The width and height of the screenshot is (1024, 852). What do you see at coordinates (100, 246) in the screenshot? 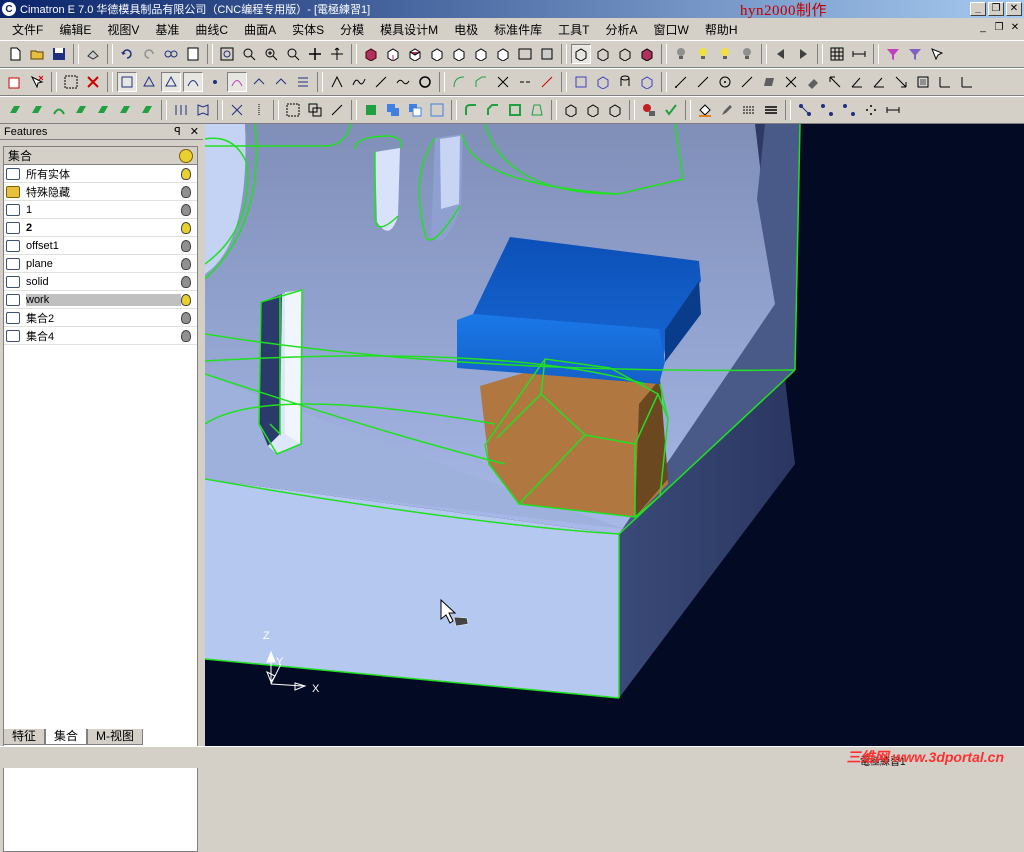
I see `set-row-4: offset1` at bounding box center [100, 246].